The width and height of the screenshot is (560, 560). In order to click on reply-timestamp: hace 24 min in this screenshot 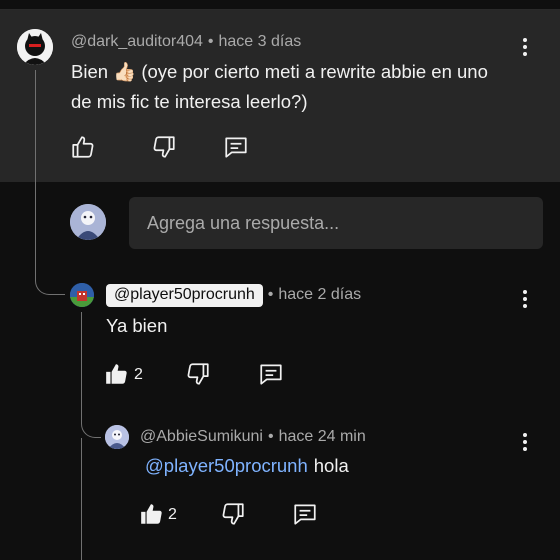, I will do `click(322, 436)`.